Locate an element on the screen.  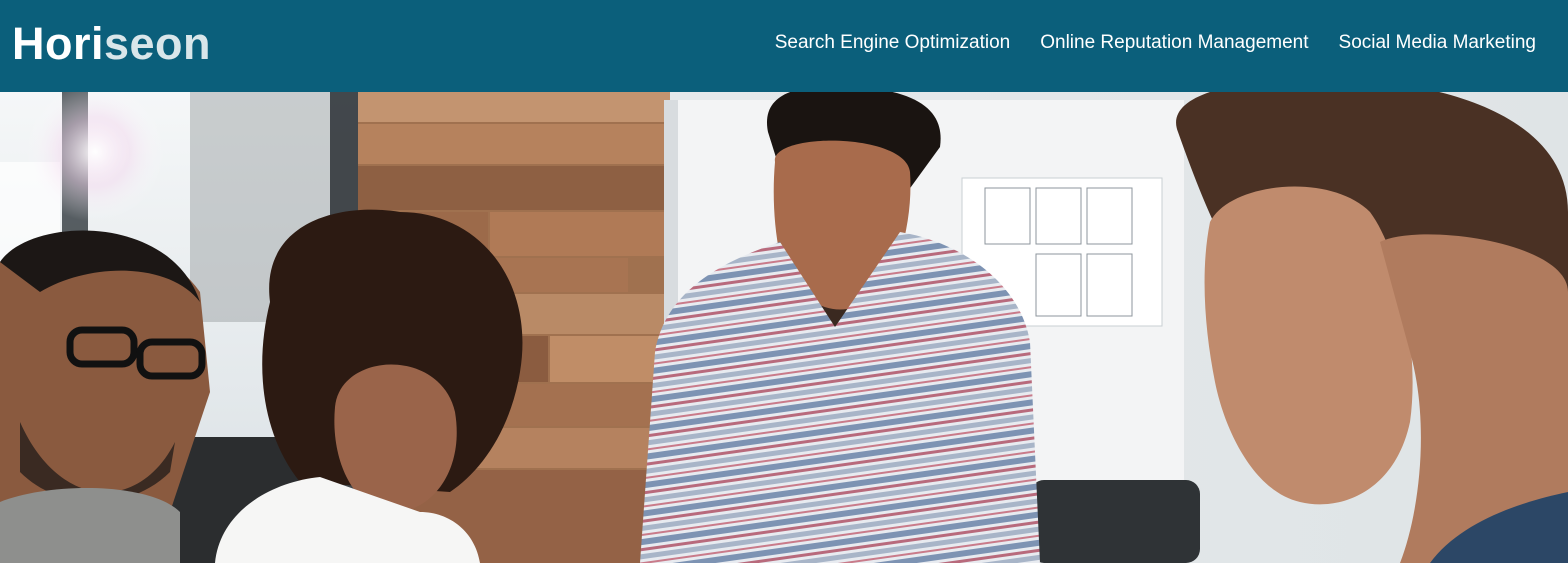
nav-link-social: Social Media Marketing is located at coordinates (1437, 42).